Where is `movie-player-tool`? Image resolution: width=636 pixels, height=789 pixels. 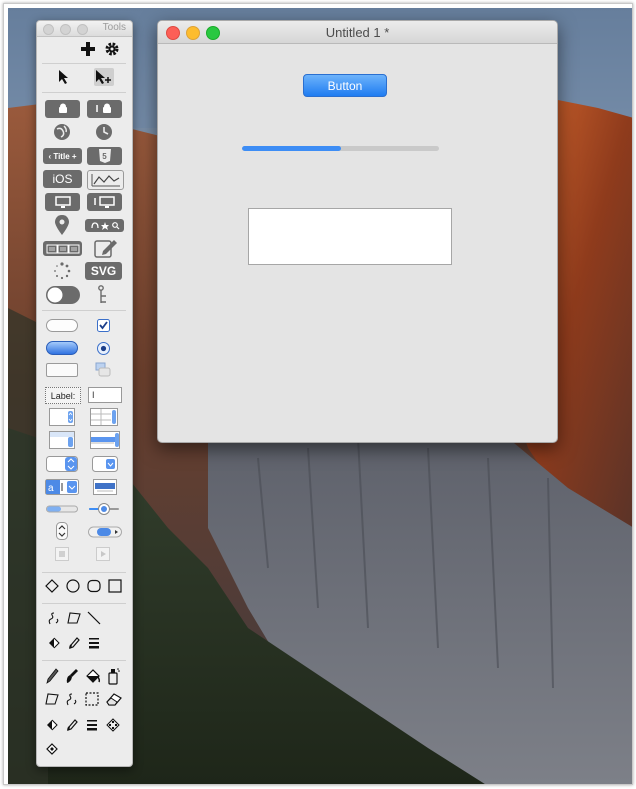
movie-player-tool is located at coordinates (103, 554).